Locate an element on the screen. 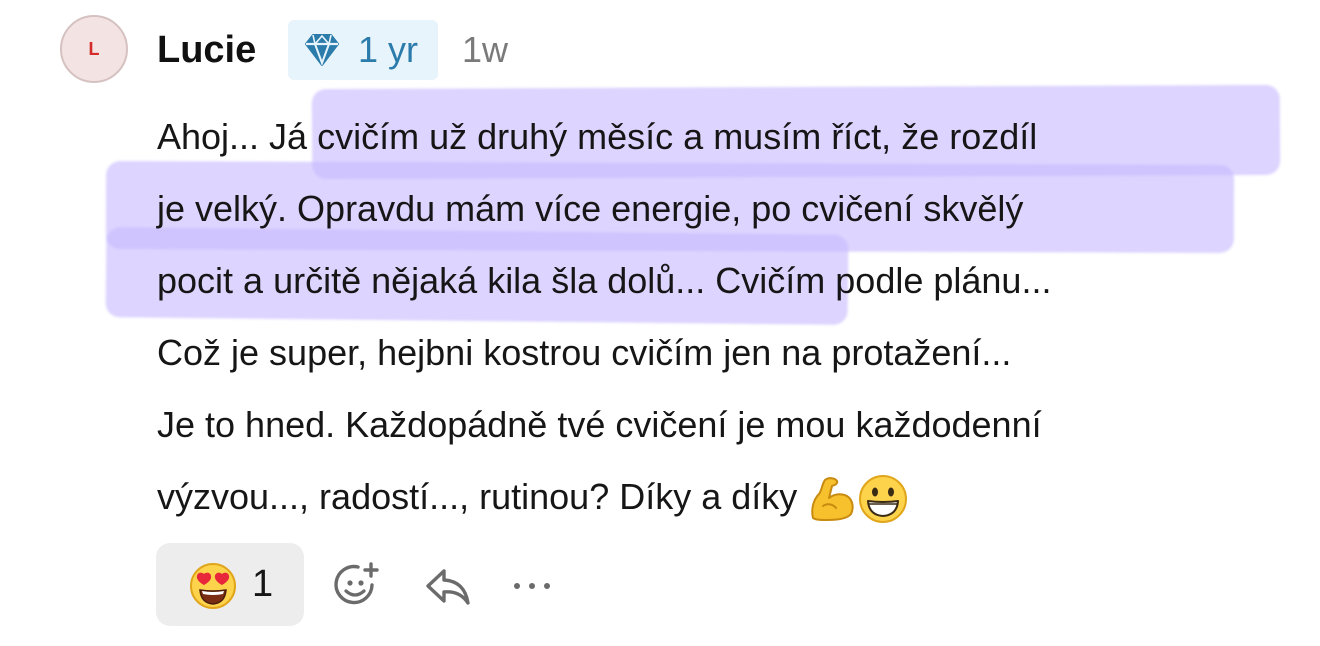 This screenshot has height=646, width=1320. avatar-initial: L is located at coordinates (94, 49).